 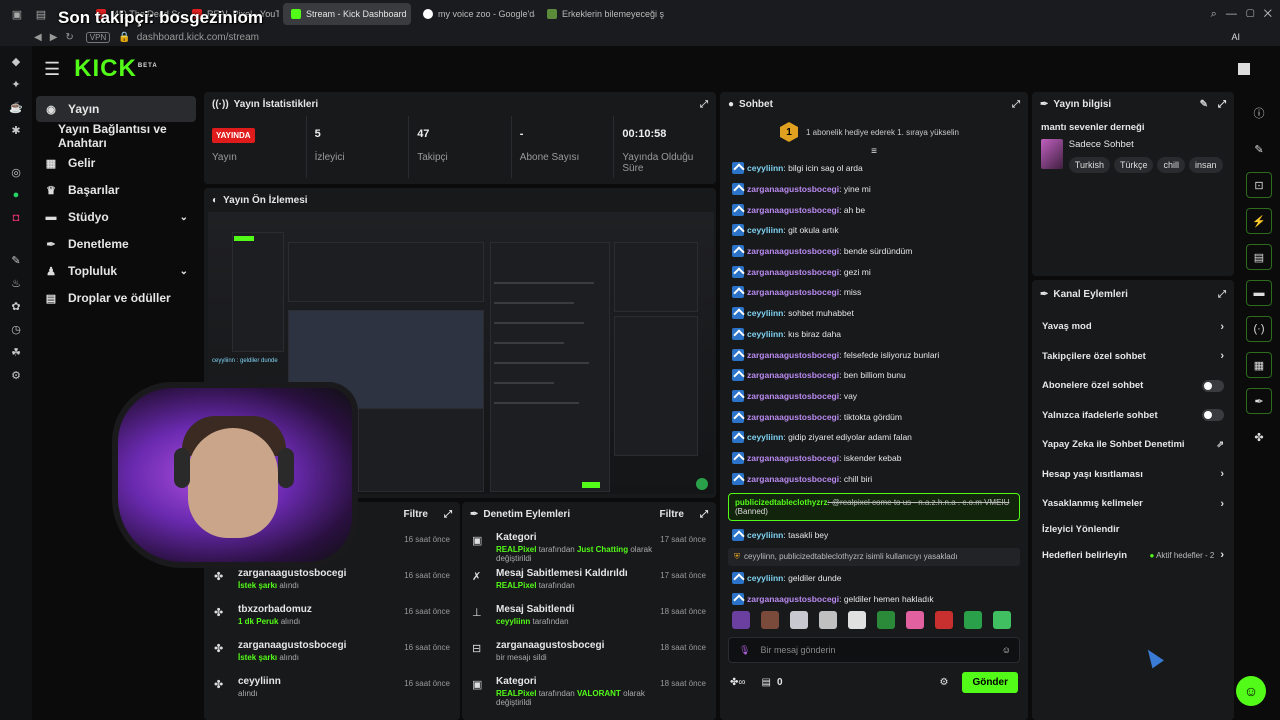 I want to click on vpn-badge: VPN, so click(x=98, y=37).